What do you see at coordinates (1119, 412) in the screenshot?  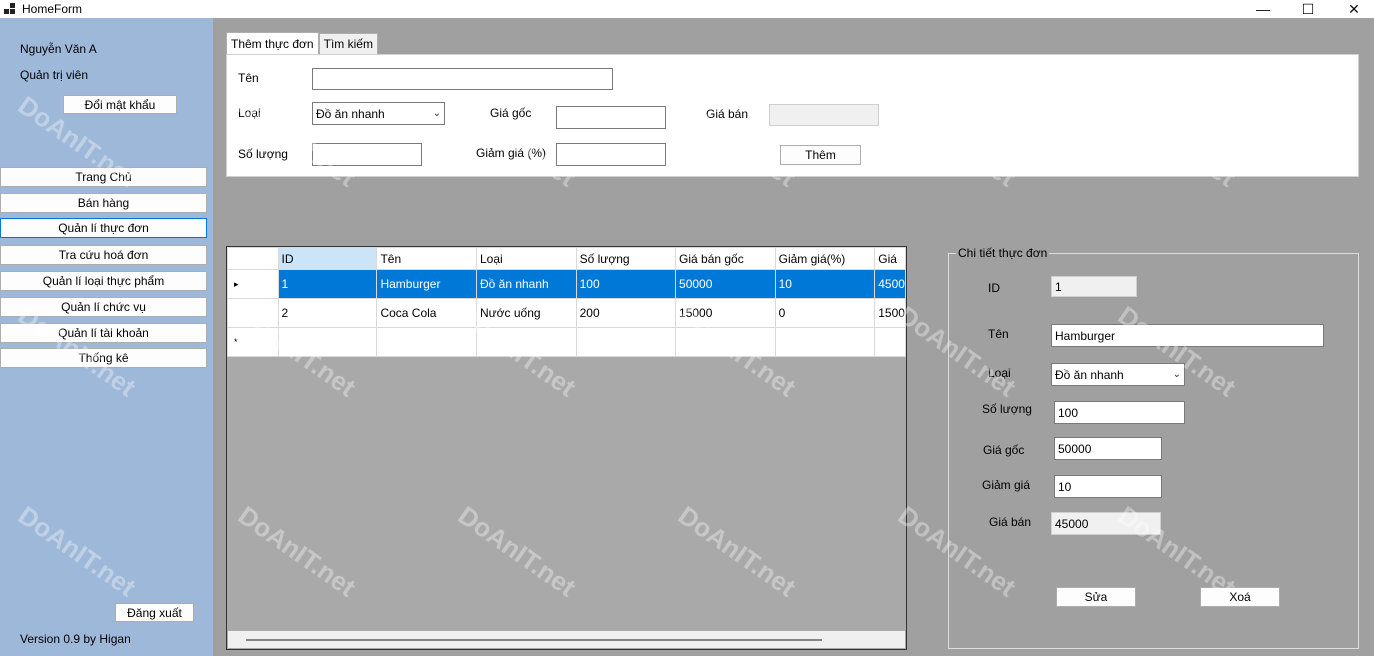 I see `detail-quantity-input: 100` at bounding box center [1119, 412].